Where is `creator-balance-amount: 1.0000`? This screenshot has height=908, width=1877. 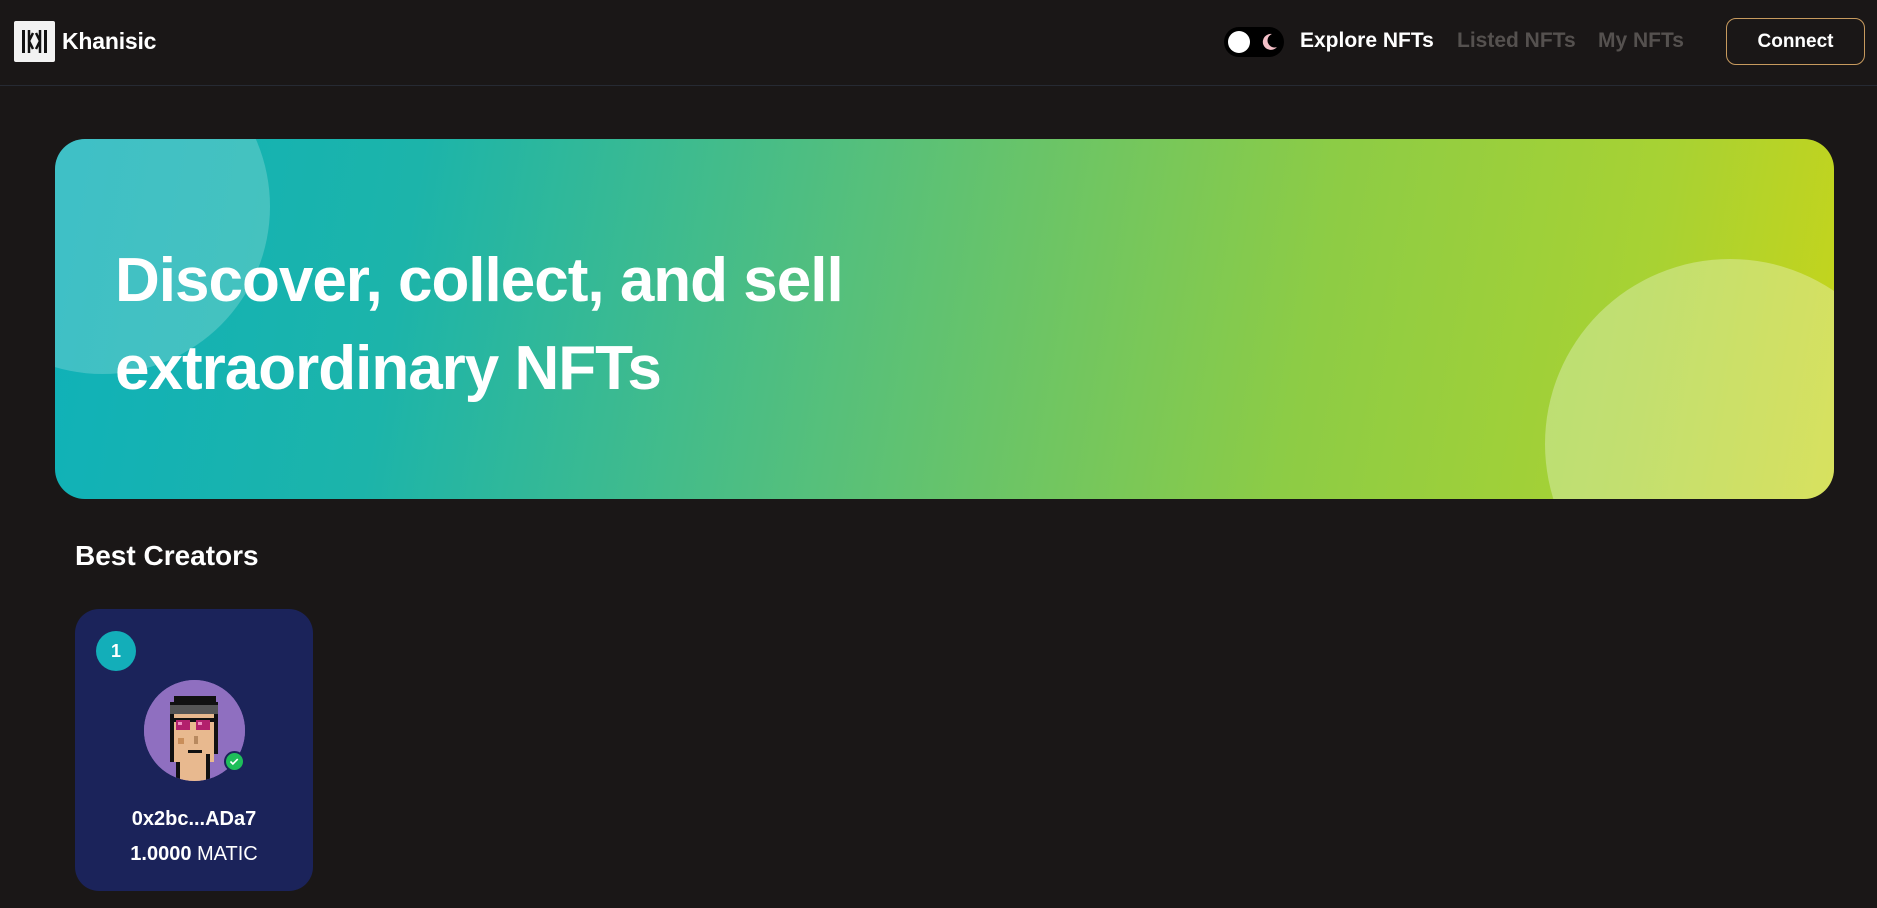
creator-balance-amount: 1.0000 is located at coordinates (161, 854).